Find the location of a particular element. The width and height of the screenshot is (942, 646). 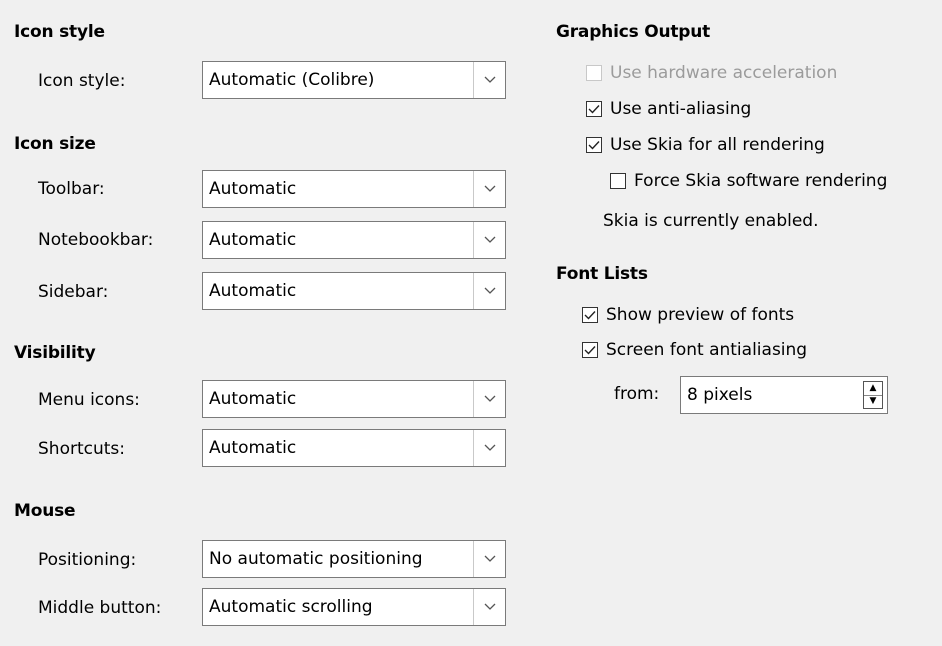

show-preview-label: Show preview of fonts is located at coordinates (700, 315).